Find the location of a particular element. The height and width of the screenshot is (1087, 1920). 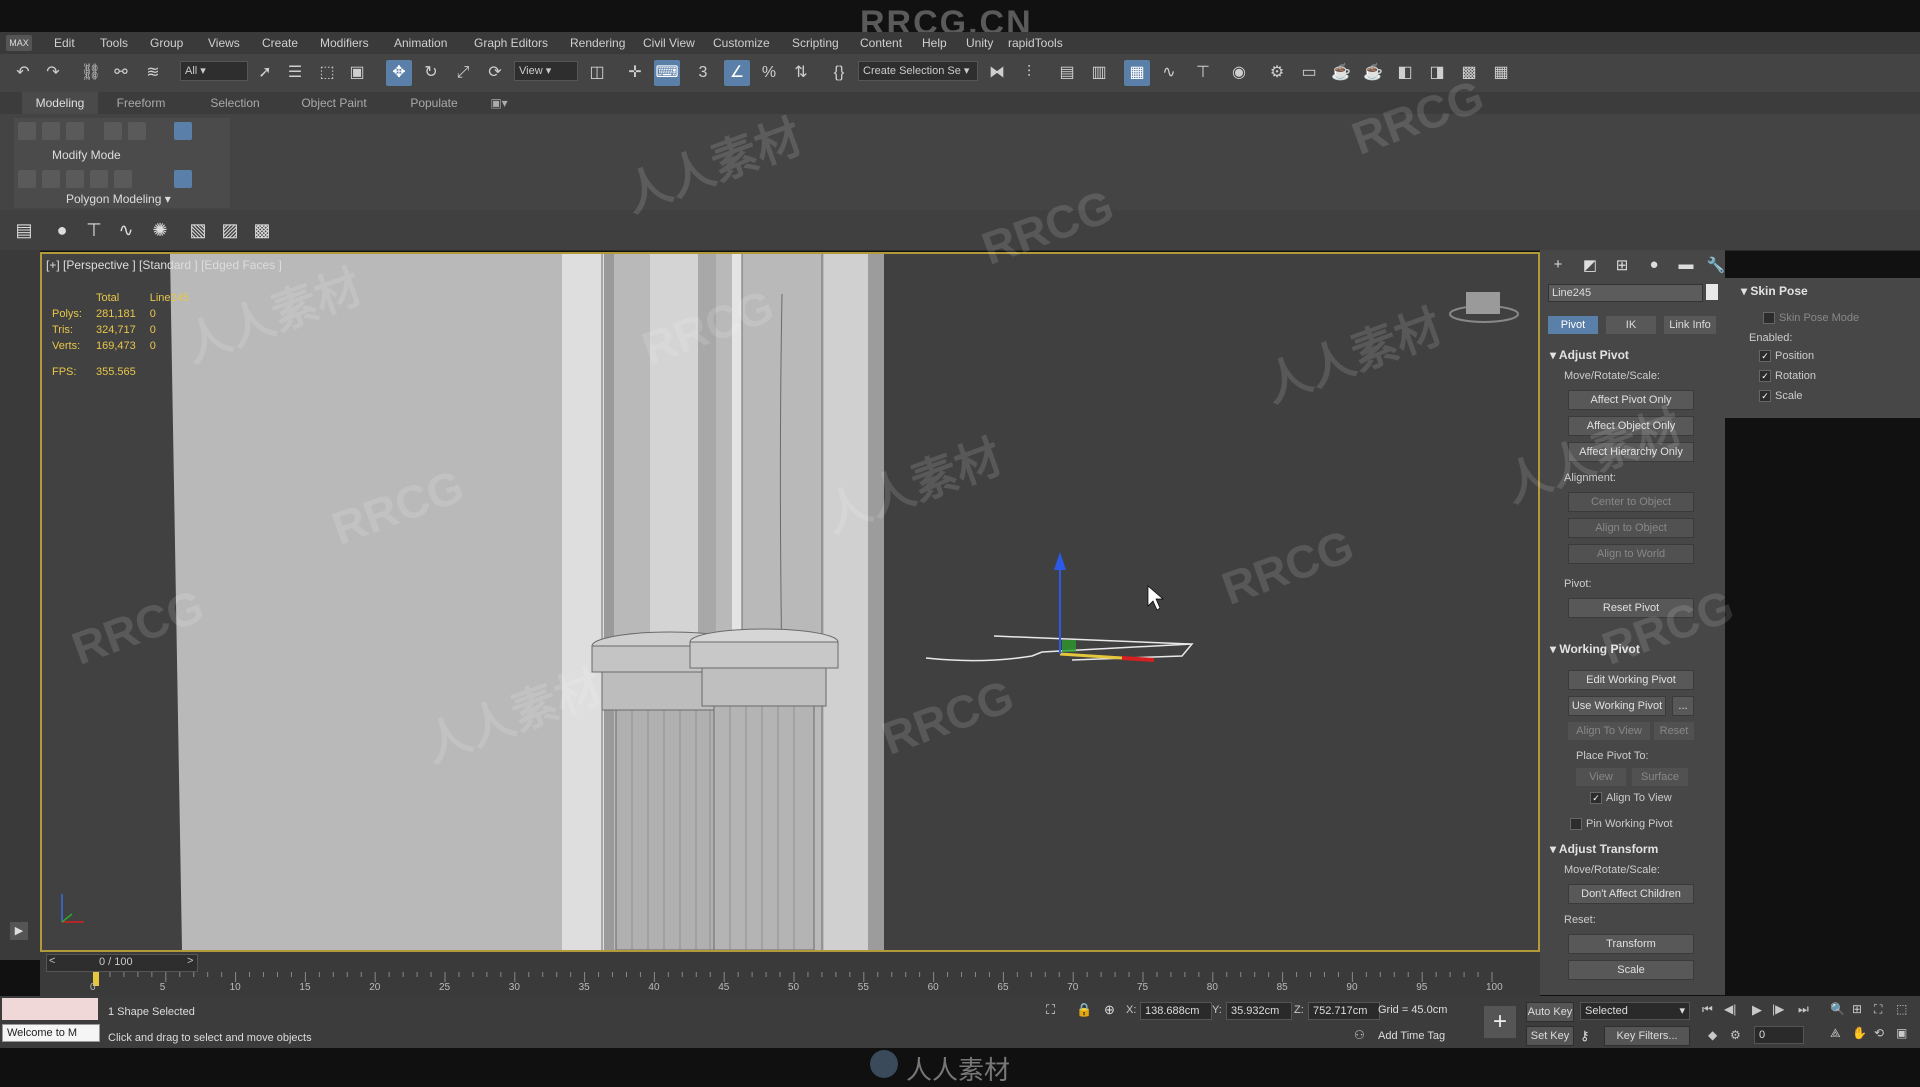

placement-icon: ⟳ is located at coordinates (495, 73).